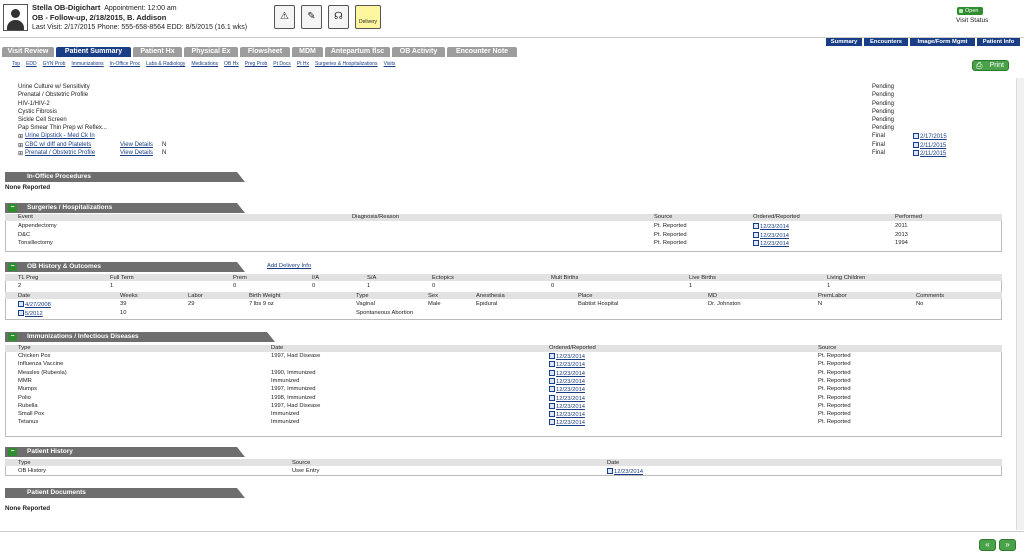  What do you see at coordinates (125, 493) in the screenshot?
I see `section-title: Patient Documents` at bounding box center [125, 493].